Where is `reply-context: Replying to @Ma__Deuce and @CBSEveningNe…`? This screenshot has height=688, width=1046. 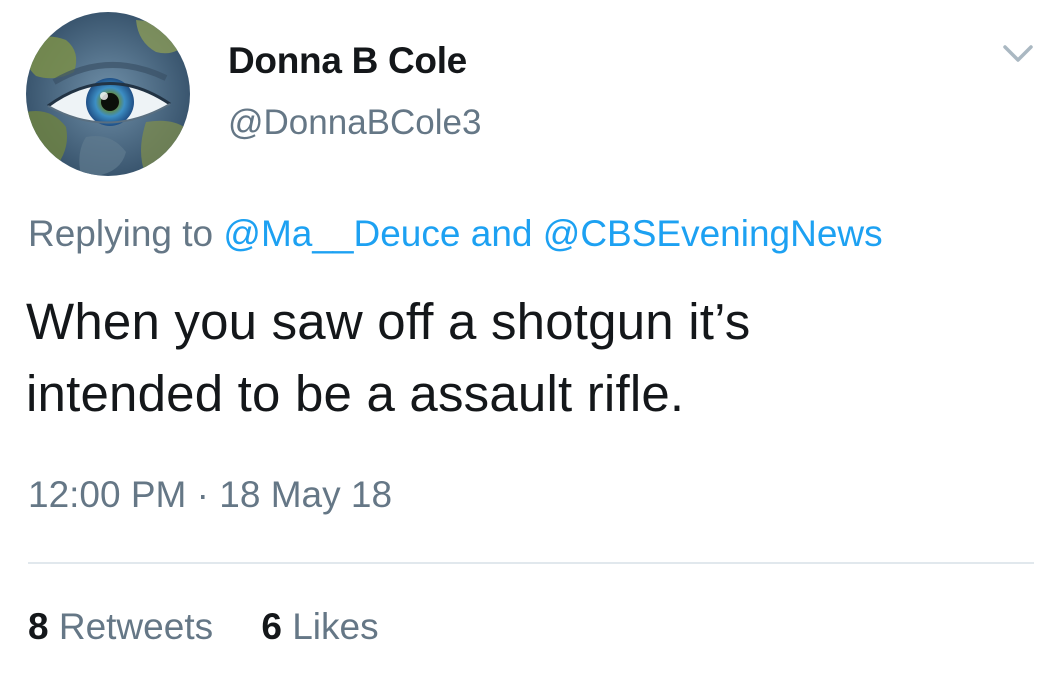 reply-context: Replying to @Ma__Deuce and @CBSEveningNe… is located at coordinates (455, 234).